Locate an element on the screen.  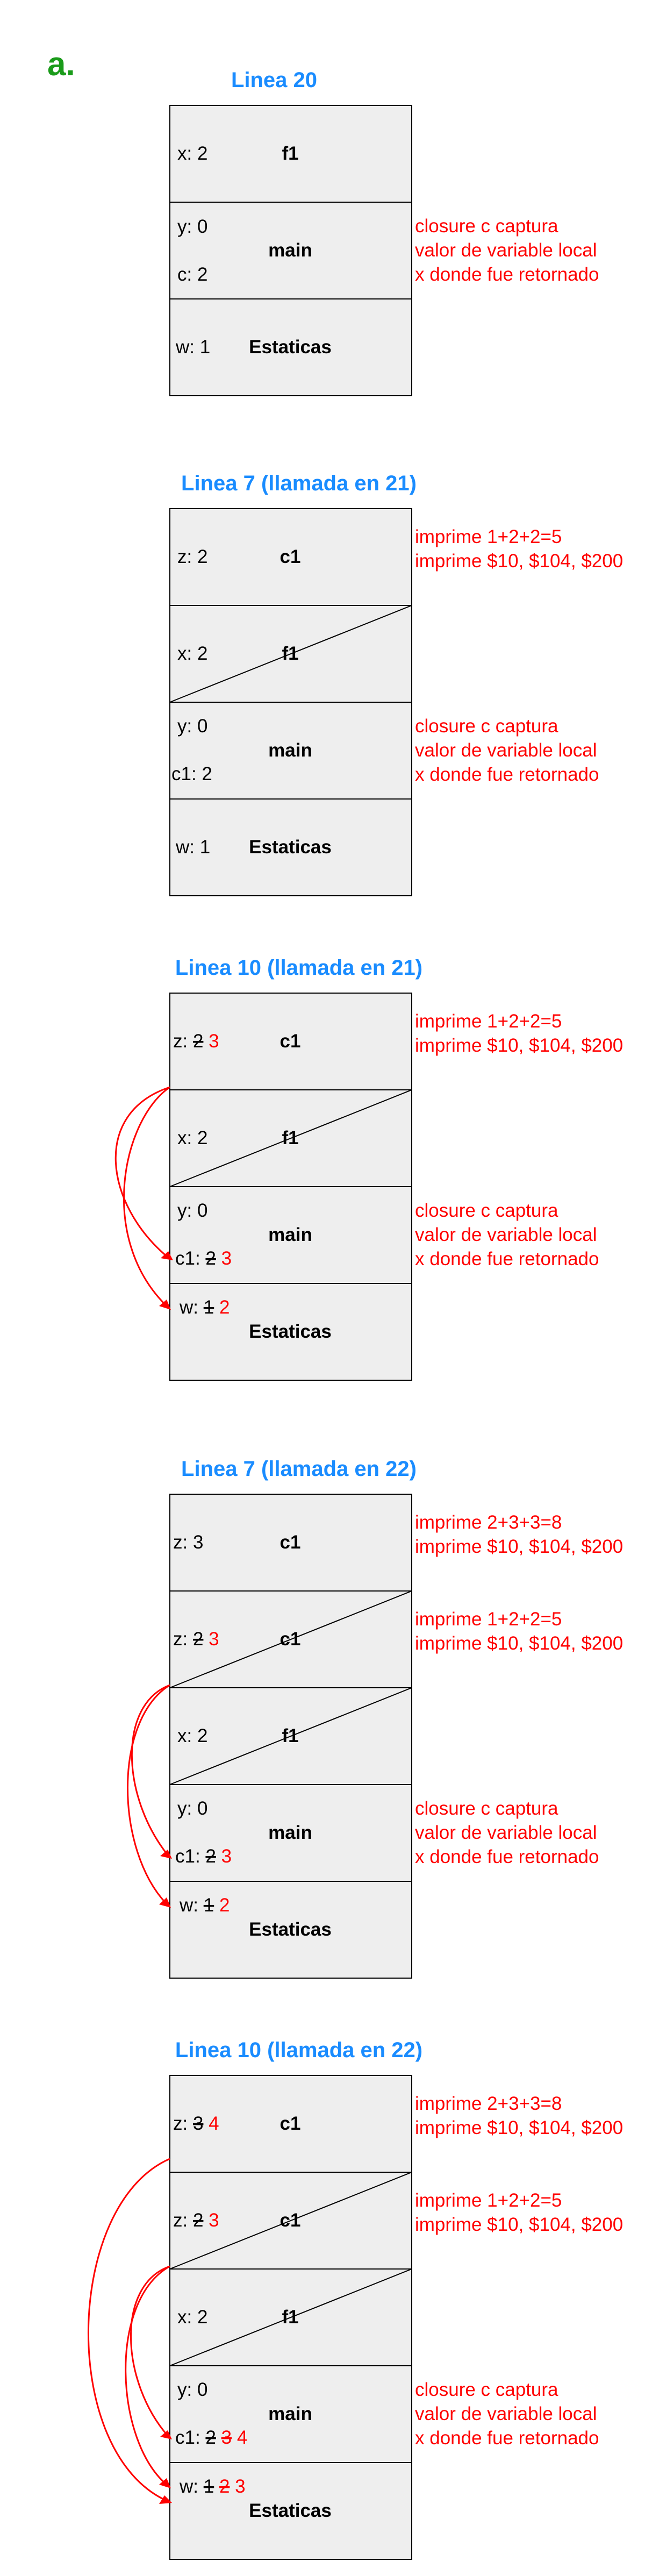
var-w: w: 1 2 3 is located at coordinates (212, 2486).